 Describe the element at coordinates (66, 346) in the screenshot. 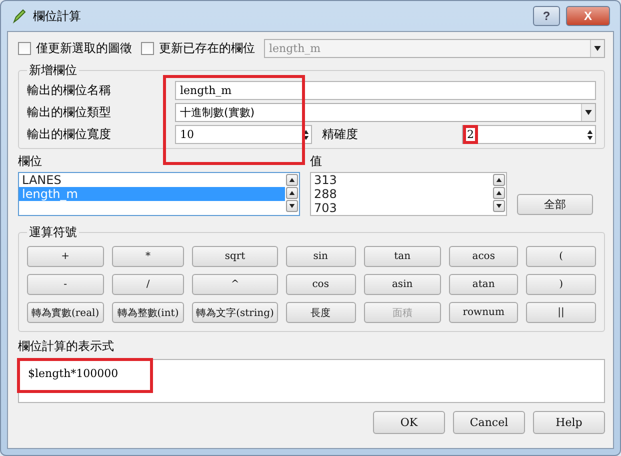

I see `expression-label: 欄位計算的表示式` at that location.